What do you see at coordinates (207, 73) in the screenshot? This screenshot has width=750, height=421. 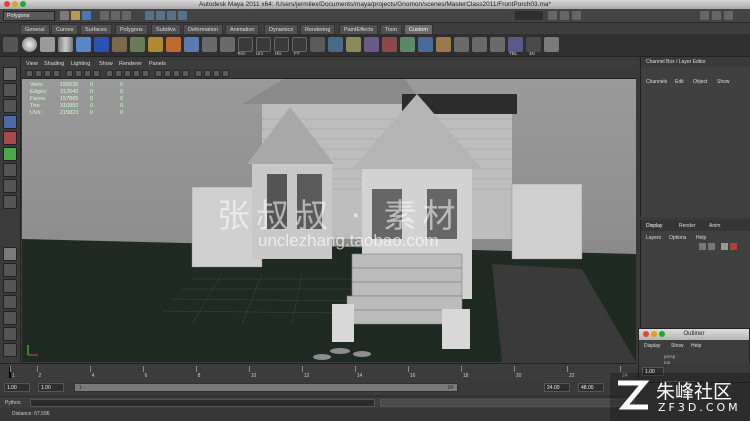 I see `anti-alias-icon` at bounding box center [207, 73].